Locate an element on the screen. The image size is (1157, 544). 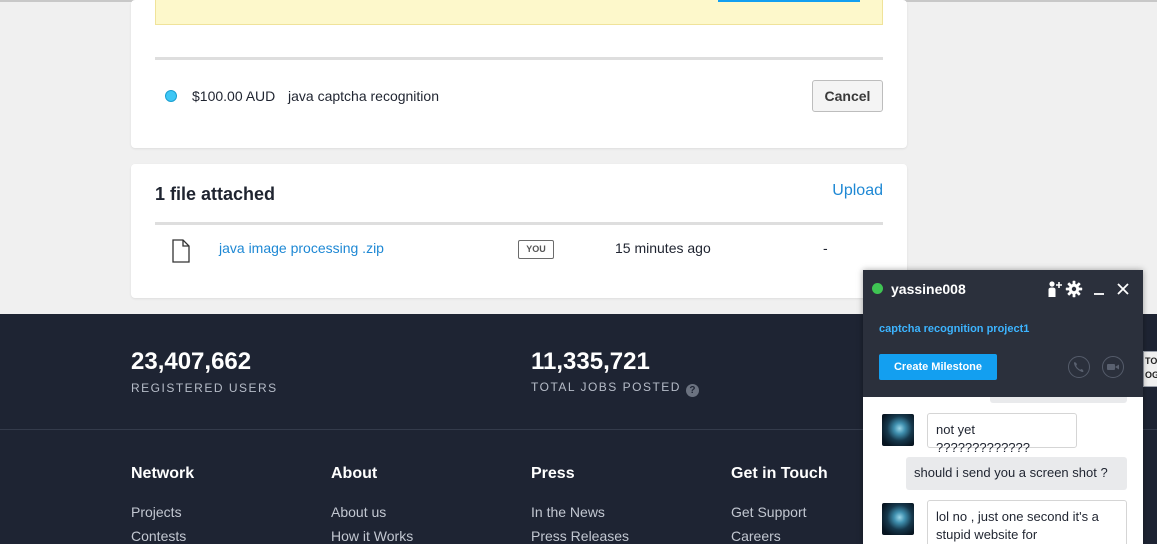
registered-users-count: 23,407,662 is located at coordinates (191, 361).